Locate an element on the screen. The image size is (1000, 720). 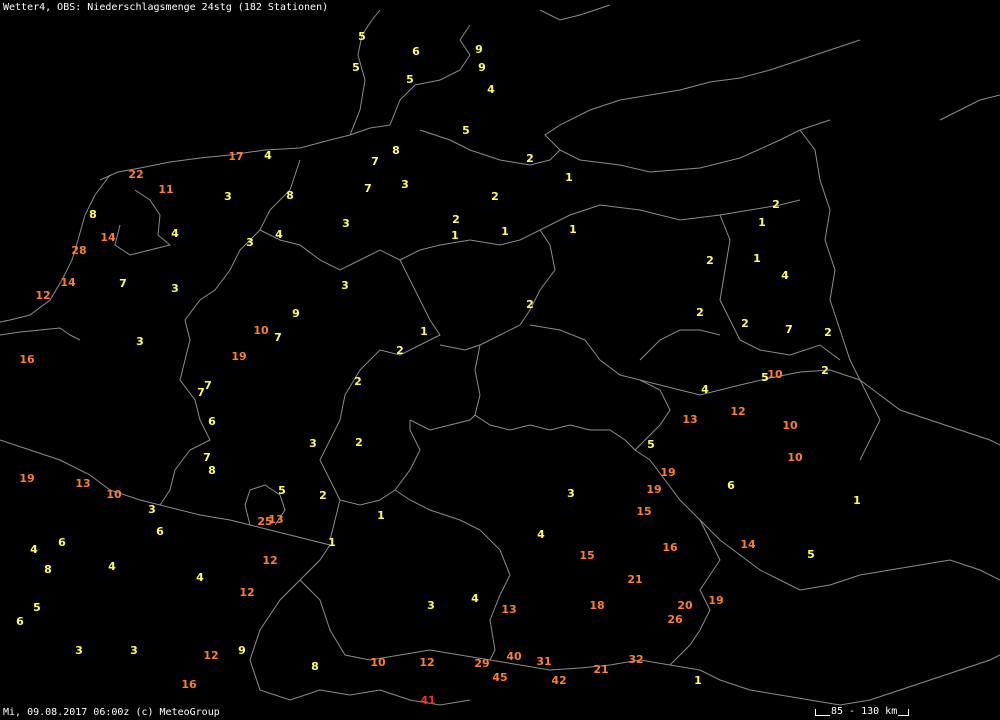
station-value: 29 is located at coordinates (481, 663).